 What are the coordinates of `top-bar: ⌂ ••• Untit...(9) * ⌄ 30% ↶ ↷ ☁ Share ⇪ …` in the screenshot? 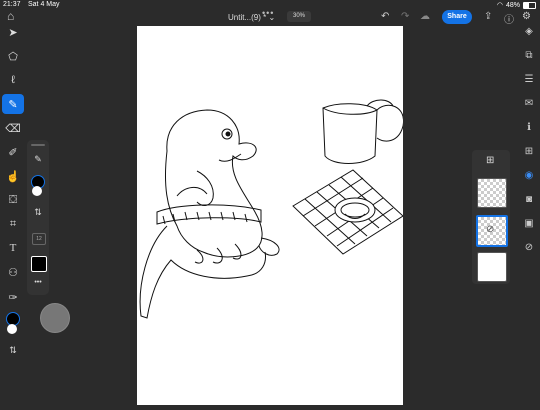 It's located at (270, 18).